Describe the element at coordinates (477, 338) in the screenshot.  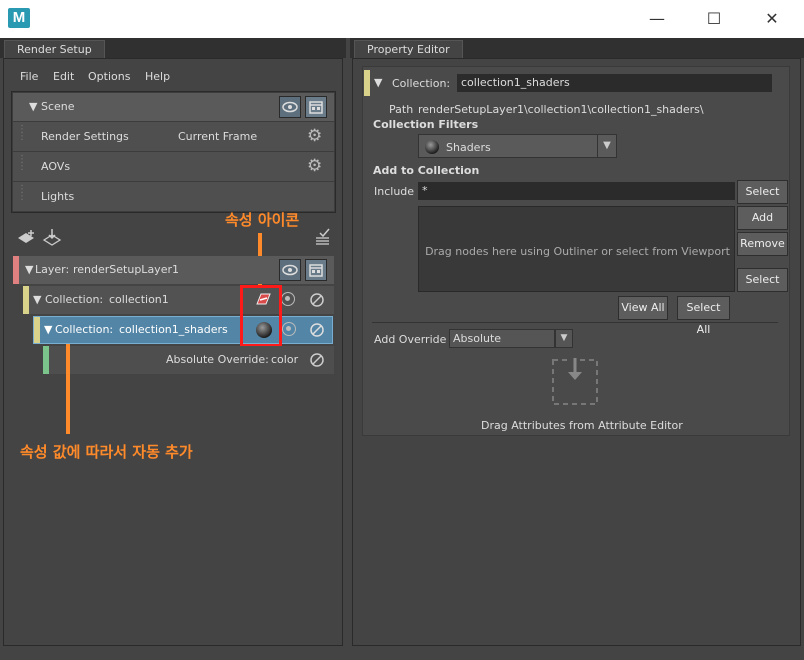
I see `add-override-value: Absolute` at that location.